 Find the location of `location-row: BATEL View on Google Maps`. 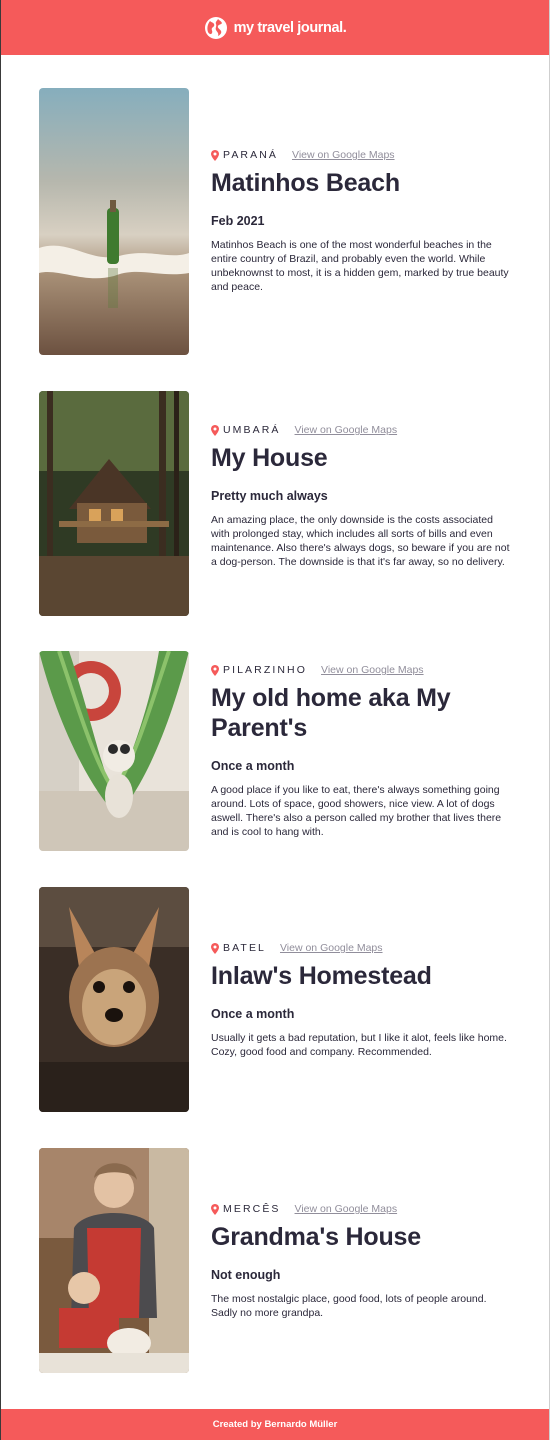

location-row: BATEL View on Google Maps is located at coordinates (361, 948).